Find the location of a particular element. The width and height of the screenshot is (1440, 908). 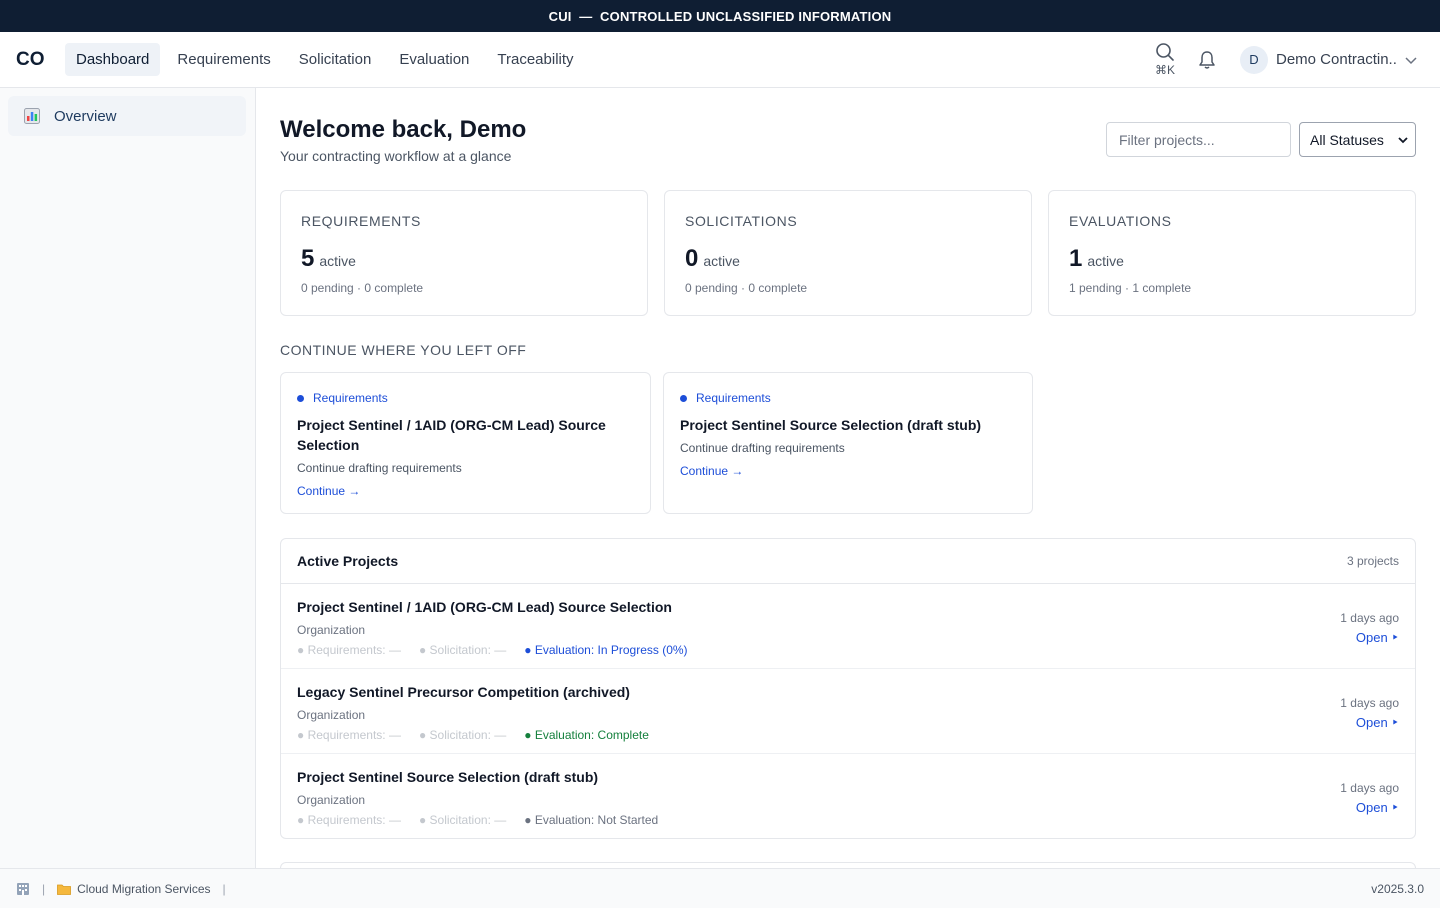

avatar: D is located at coordinates (1254, 59).